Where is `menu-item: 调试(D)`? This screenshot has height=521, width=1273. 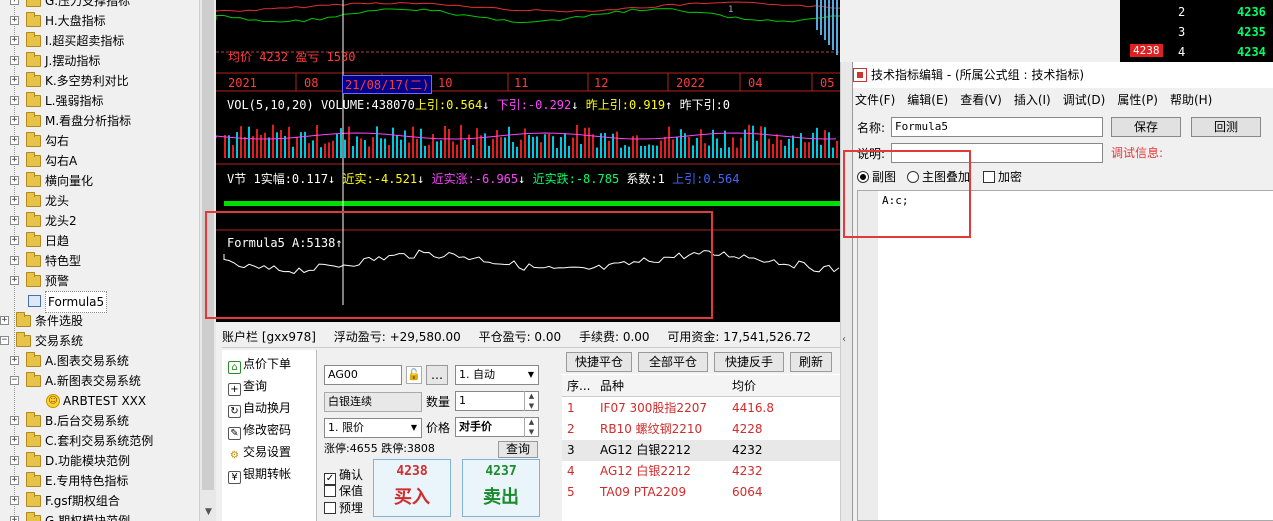 menu-item: 调试(D) is located at coordinates (1084, 100).